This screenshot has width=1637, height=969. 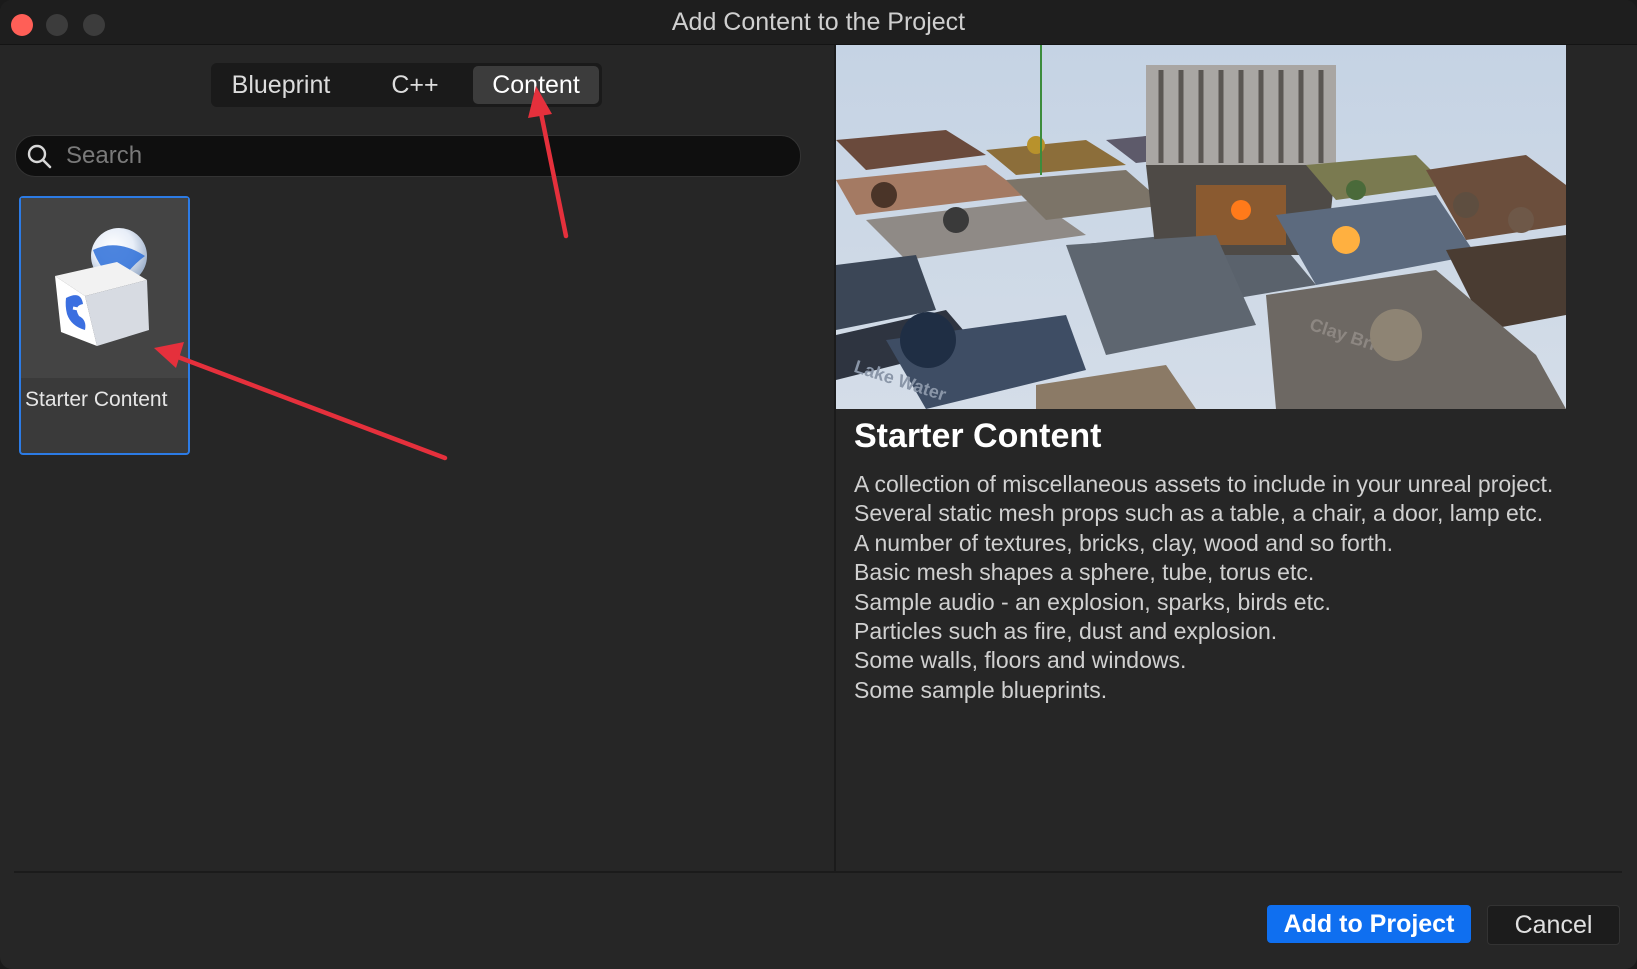 I want to click on detail-title: Starter Content, so click(x=978, y=436).